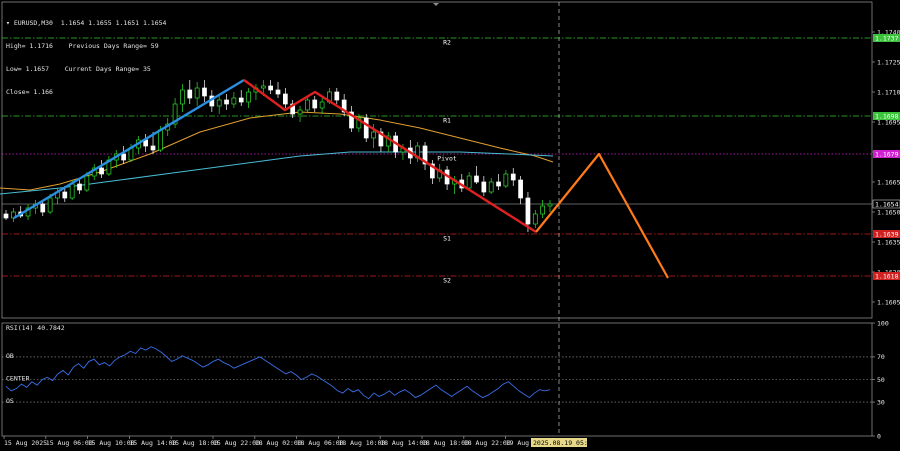 The height and width of the screenshot is (451, 900). What do you see at coordinates (887, 154) in the screenshot?
I see `level-price-tag-label: 1.1679` at bounding box center [887, 154].